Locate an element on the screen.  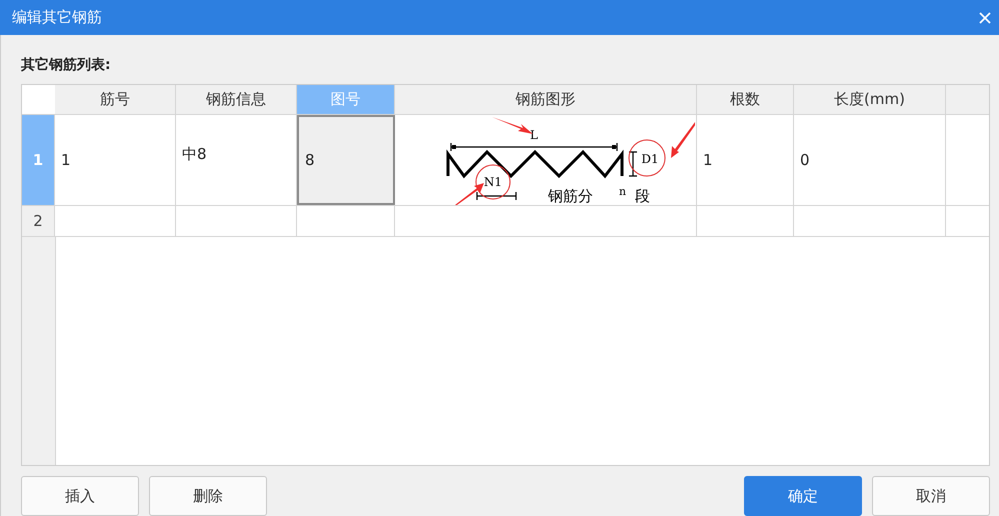
row-header: 2 is located at coordinates (38, 221).